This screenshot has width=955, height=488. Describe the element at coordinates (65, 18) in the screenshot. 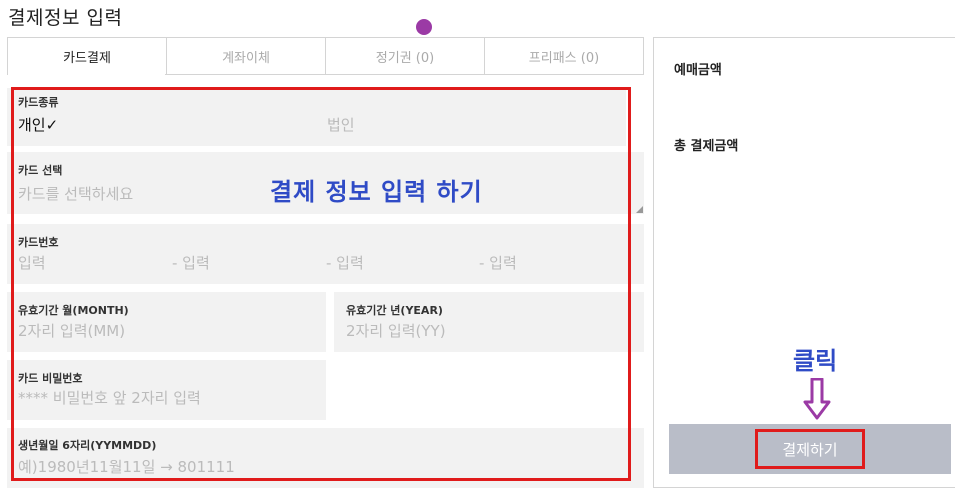

I see `page-title: 결제정보 입력` at that location.